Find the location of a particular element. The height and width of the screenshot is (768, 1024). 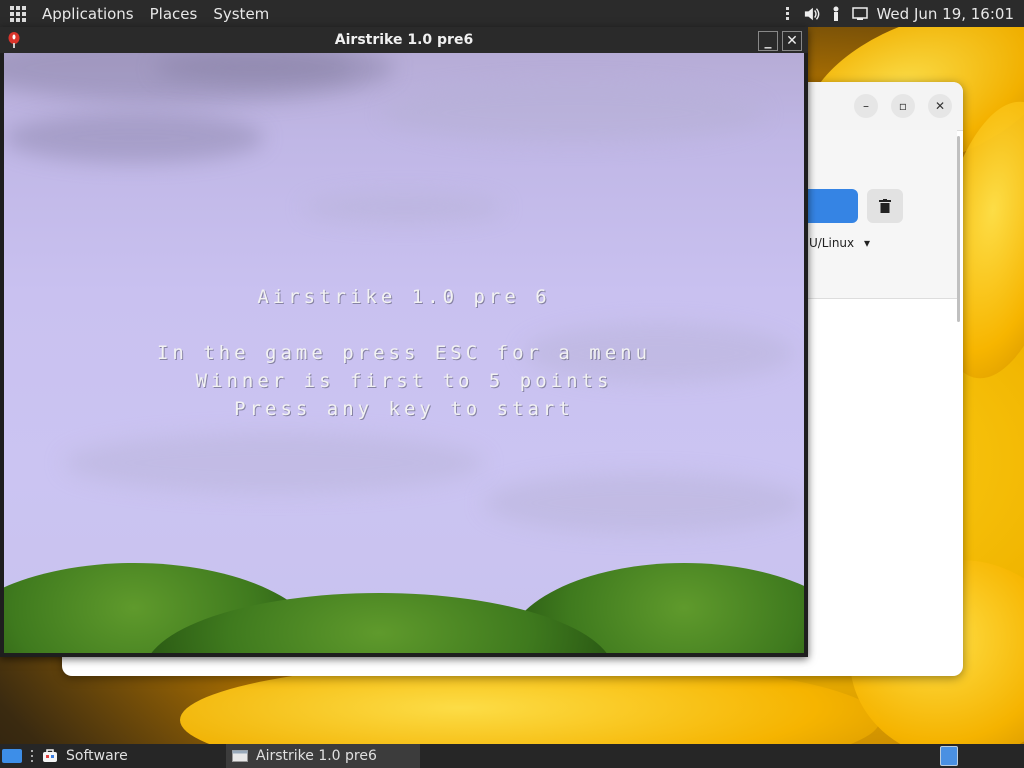

instruction-line-2: Winner is first to 5 points is located at coordinates (404, 381).